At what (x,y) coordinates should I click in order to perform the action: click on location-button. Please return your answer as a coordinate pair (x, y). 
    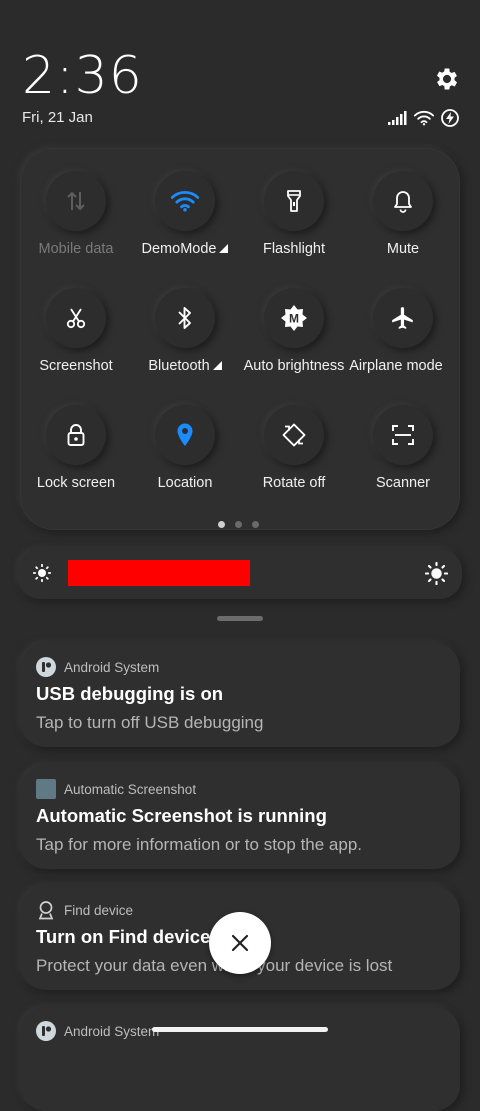
    Looking at the image, I should click on (185, 435).